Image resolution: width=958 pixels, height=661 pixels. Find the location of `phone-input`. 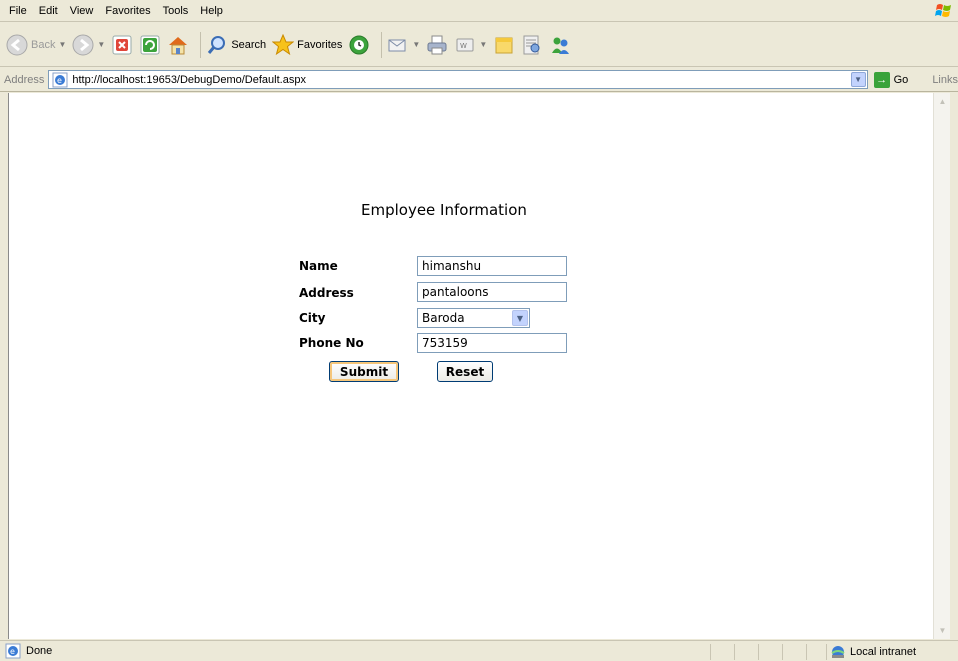

phone-input is located at coordinates (492, 343).